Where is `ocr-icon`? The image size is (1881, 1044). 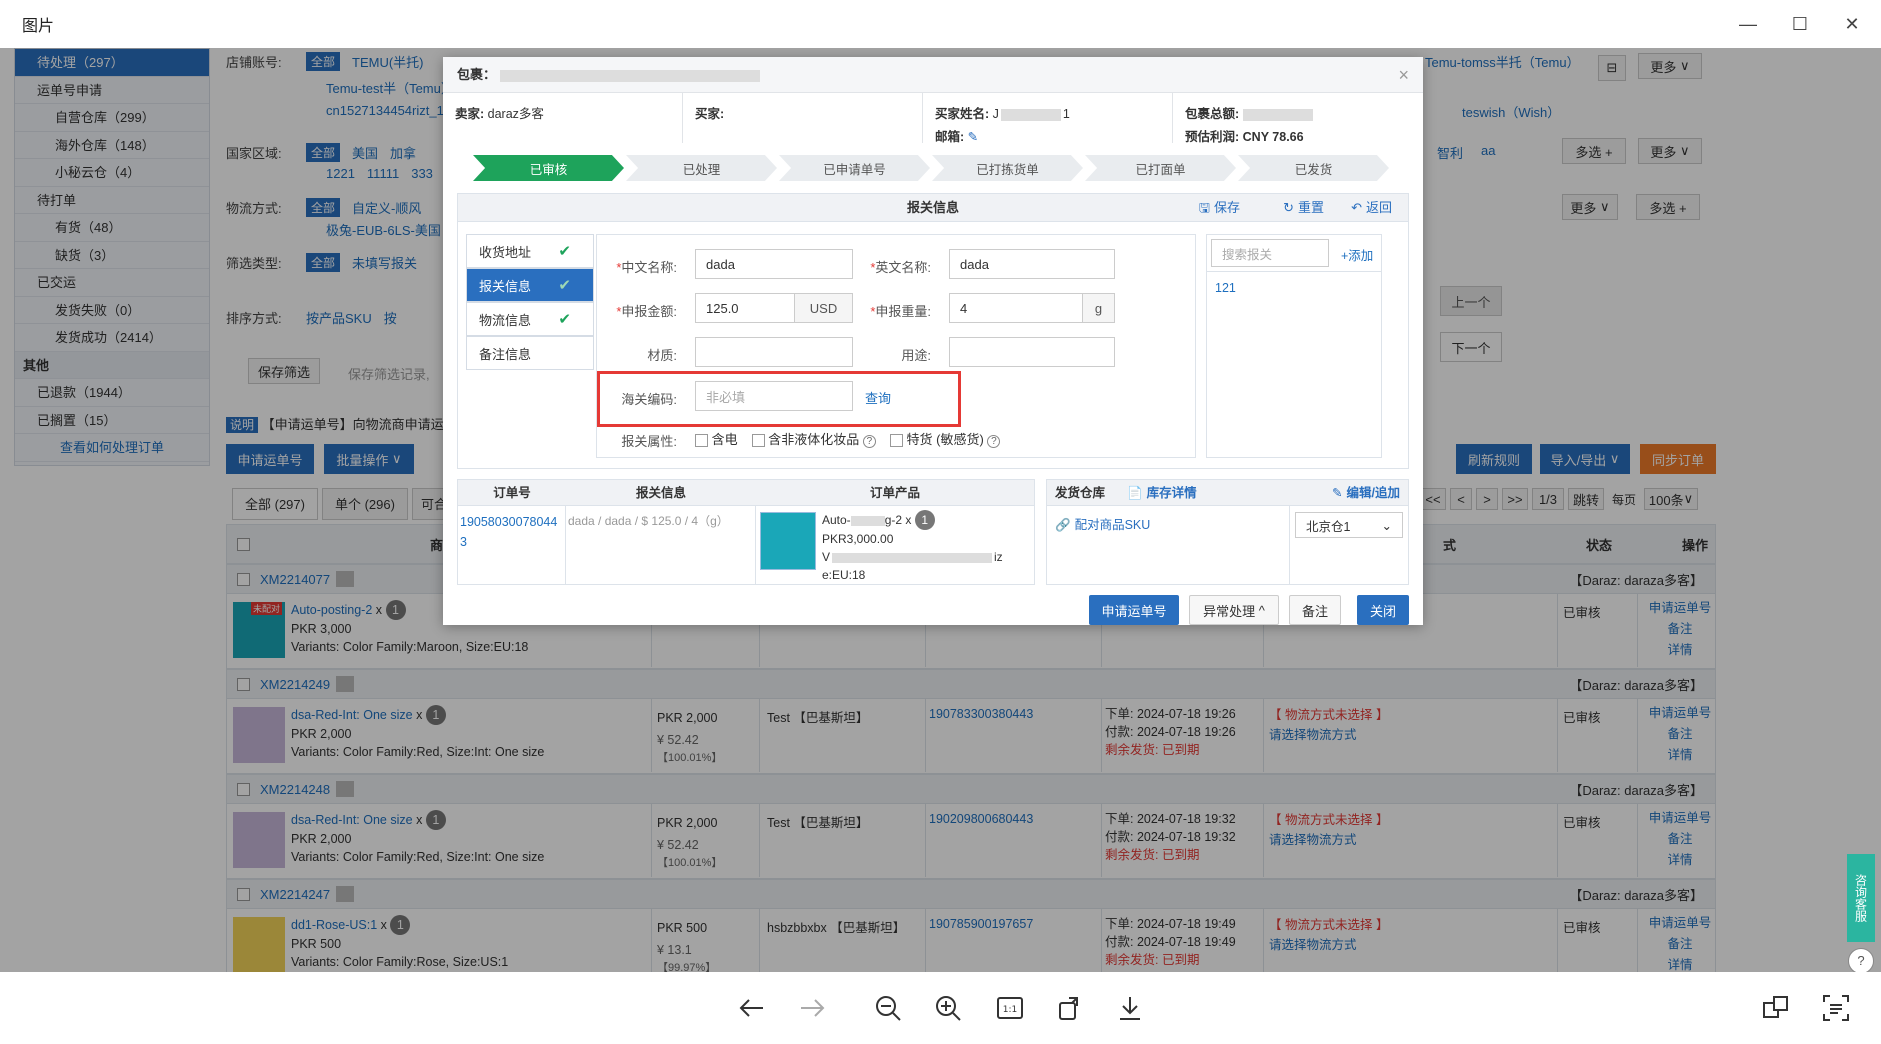
ocr-icon is located at coordinates (1836, 1008).